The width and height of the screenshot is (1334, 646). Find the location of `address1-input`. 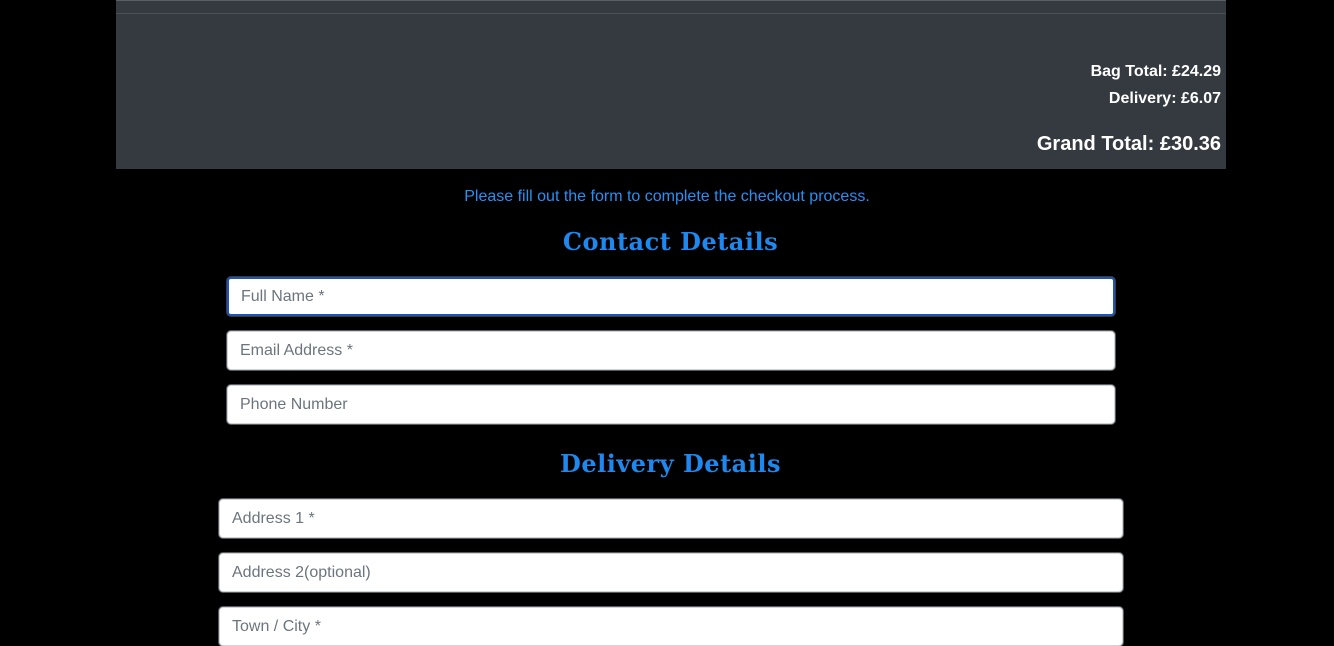

address1-input is located at coordinates (671, 518).